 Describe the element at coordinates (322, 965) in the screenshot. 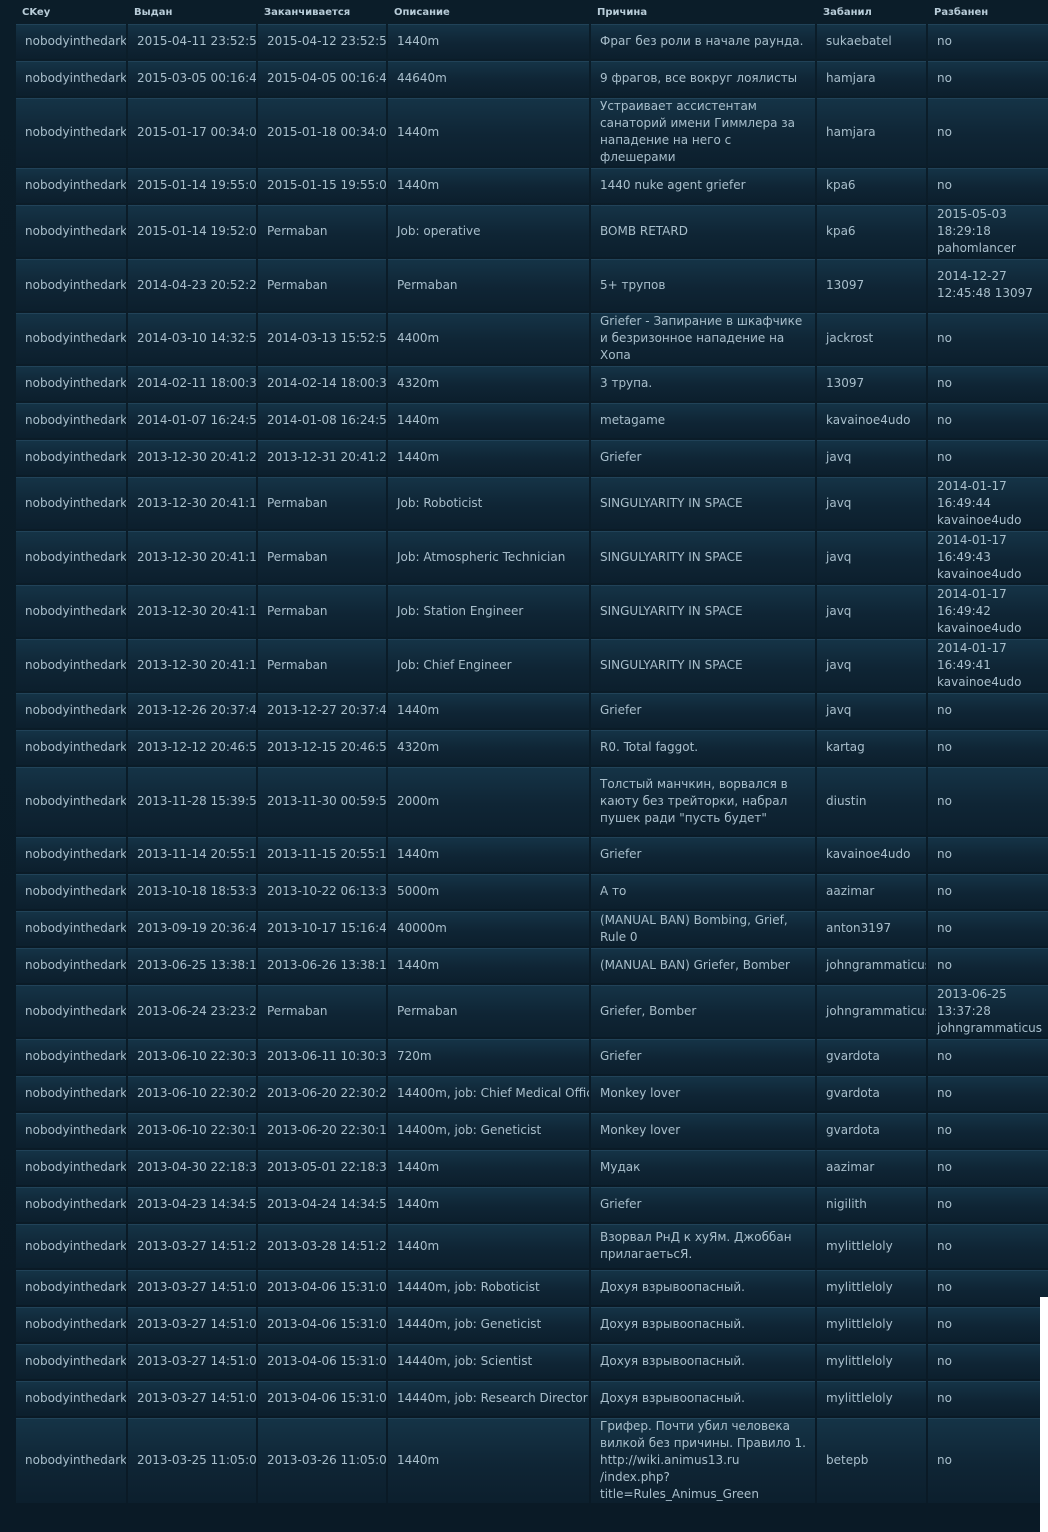

I see `ban-expires-cell: 2013-06-26 13:38:10` at that location.